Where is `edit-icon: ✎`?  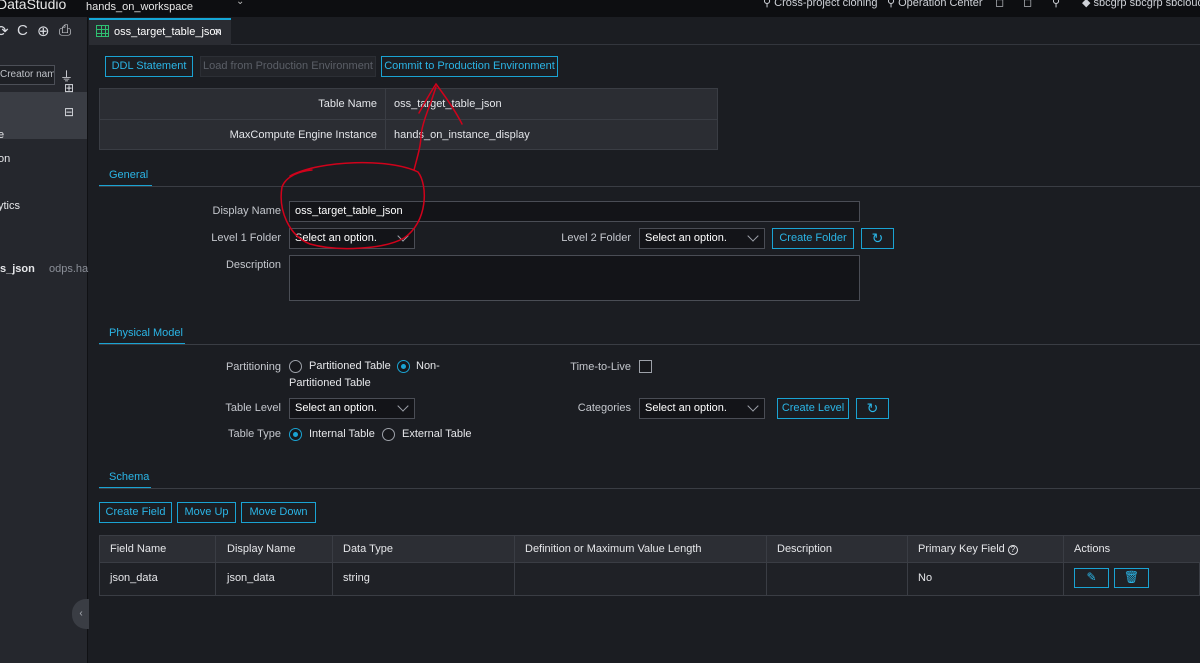 edit-icon: ✎ is located at coordinates (1091, 577).